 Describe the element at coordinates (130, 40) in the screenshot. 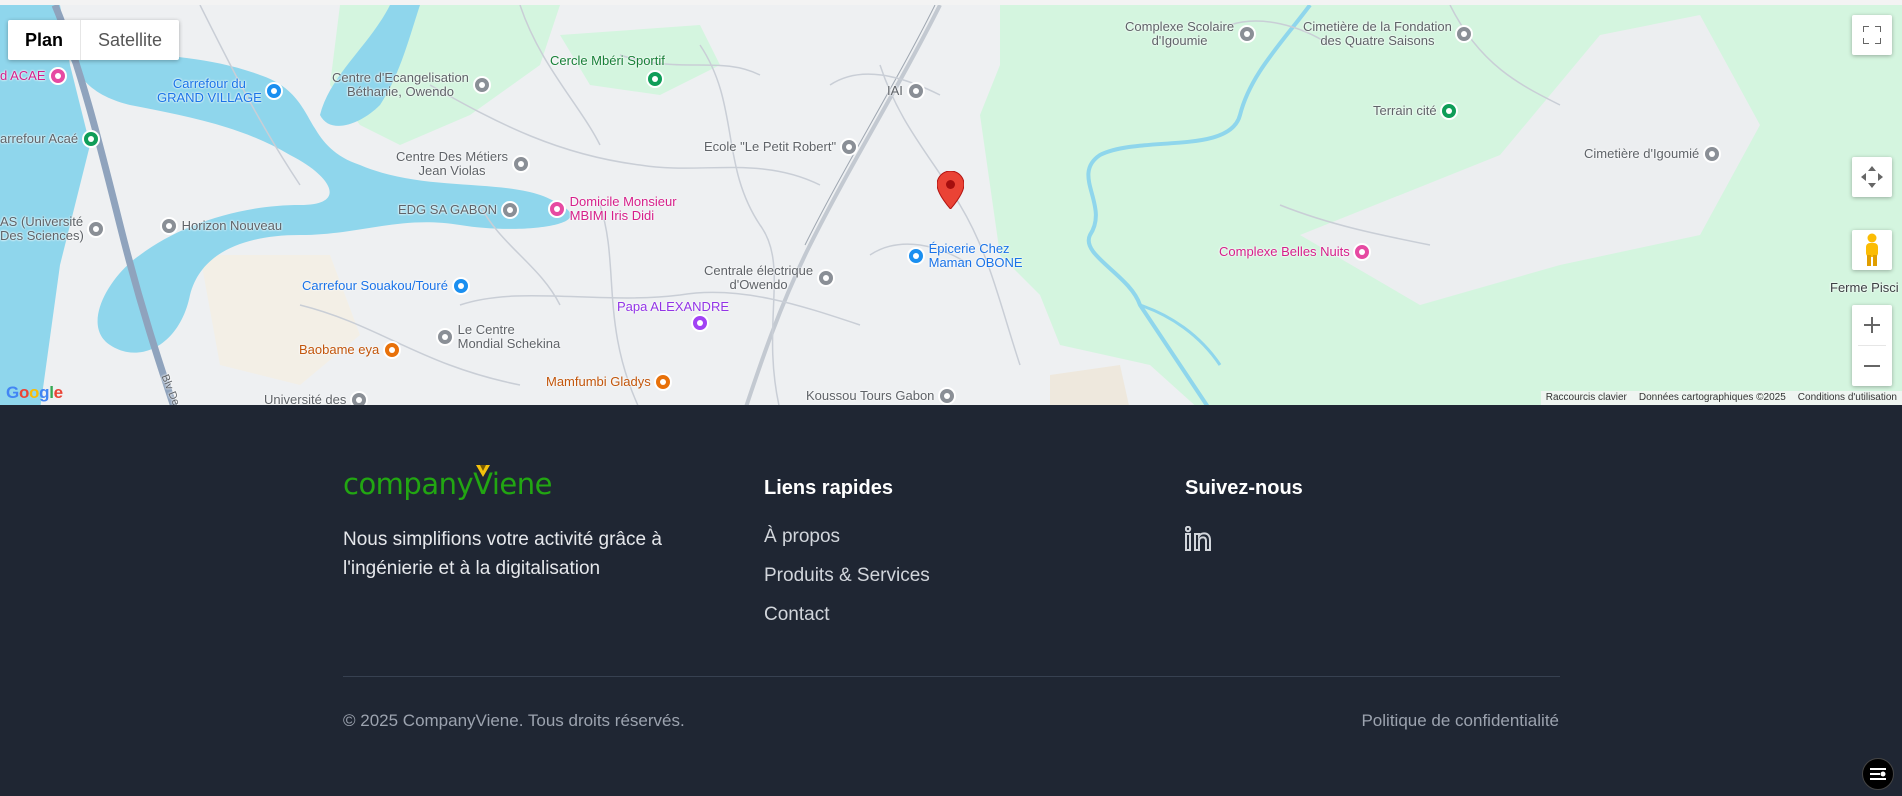

I see `map-type-satellite-button: Satellite` at that location.